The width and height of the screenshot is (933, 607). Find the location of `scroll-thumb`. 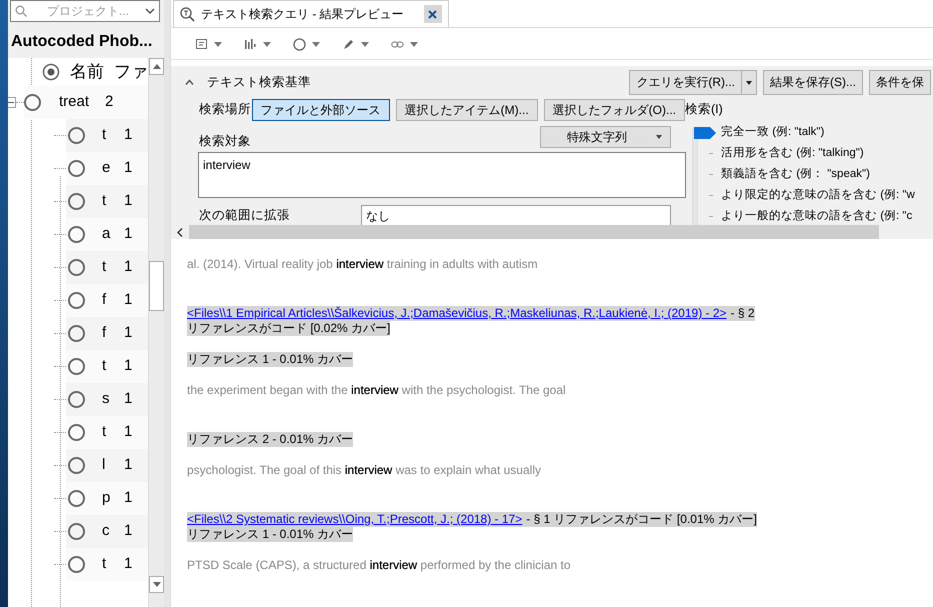

scroll-thumb is located at coordinates (156, 286).